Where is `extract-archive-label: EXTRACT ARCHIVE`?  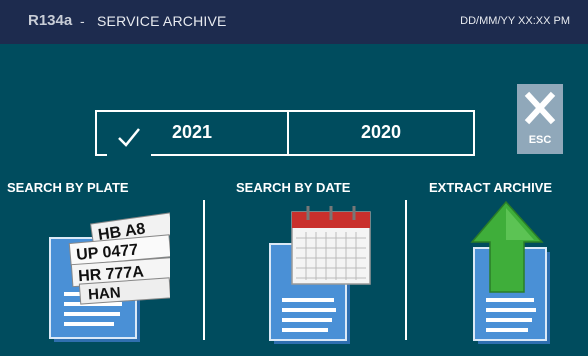 extract-archive-label: EXTRACT ARCHIVE is located at coordinates (491, 187).